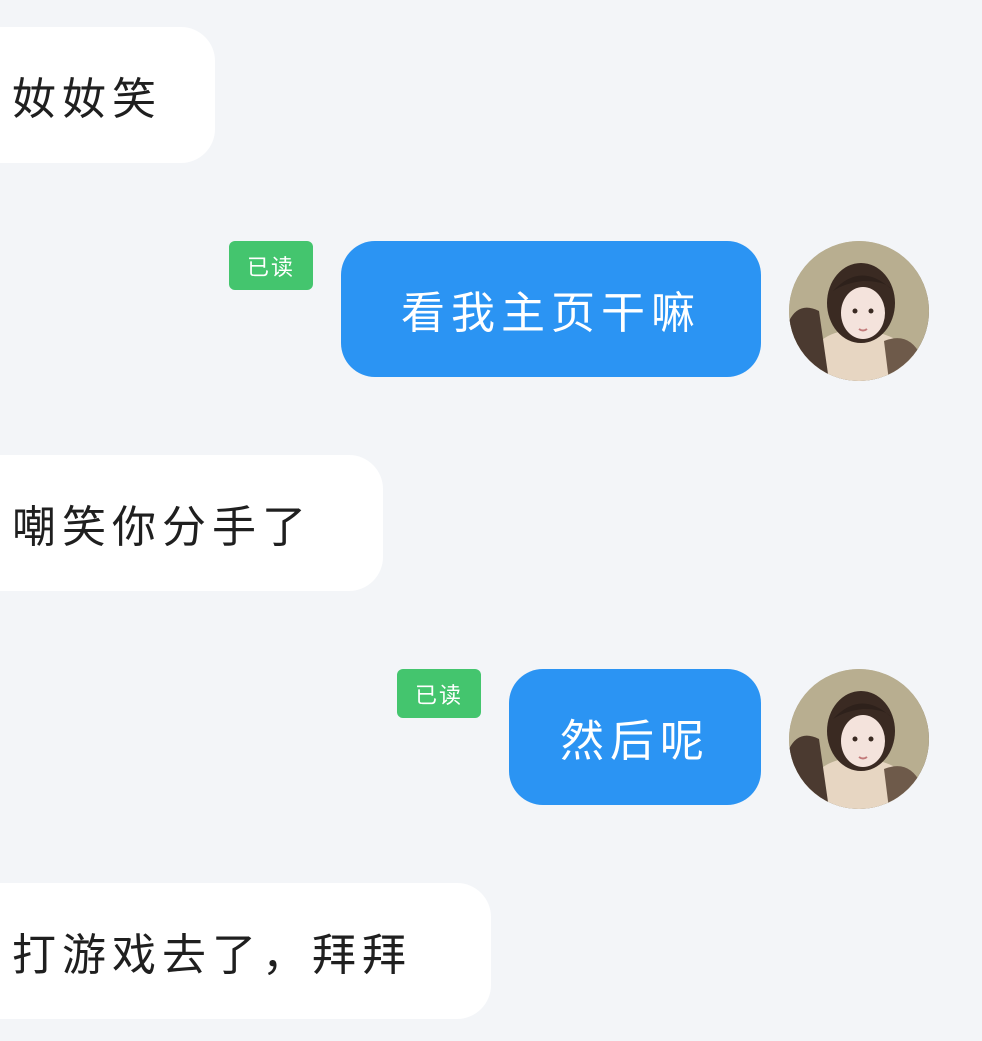 The width and height of the screenshot is (982, 1041). I want to click on incoming-message-bubble: 打游戏去了，拜拜, so click(245, 951).